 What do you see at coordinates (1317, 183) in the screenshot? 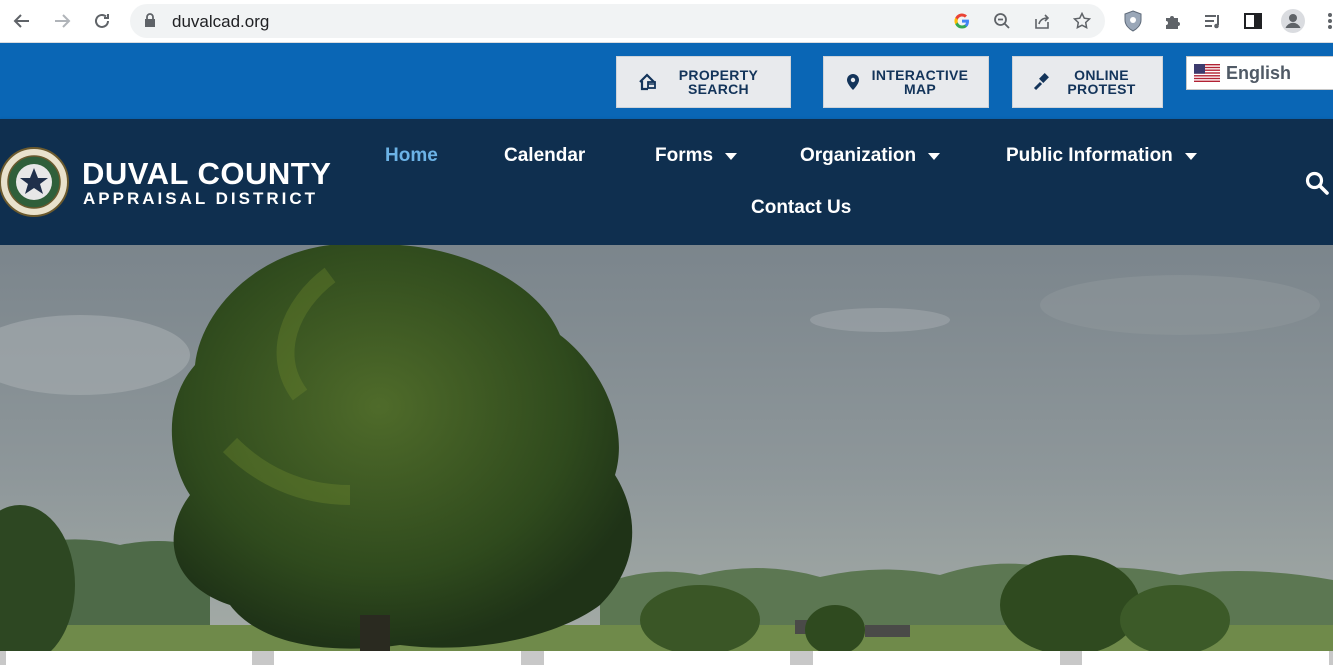
I see `search-icon` at bounding box center [1317, 183].